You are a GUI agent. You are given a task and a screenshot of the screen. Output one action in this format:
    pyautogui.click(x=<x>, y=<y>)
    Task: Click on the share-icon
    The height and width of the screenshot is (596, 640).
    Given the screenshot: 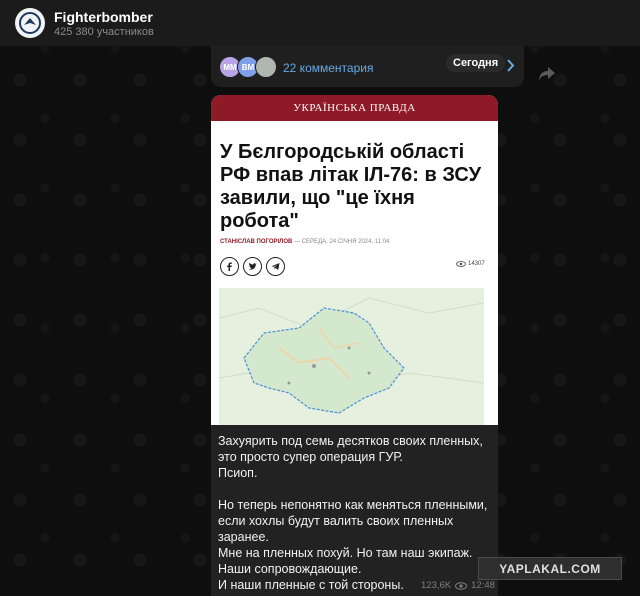 What is the action you would take?
    pyautogui.click(x=547, y=74)
    